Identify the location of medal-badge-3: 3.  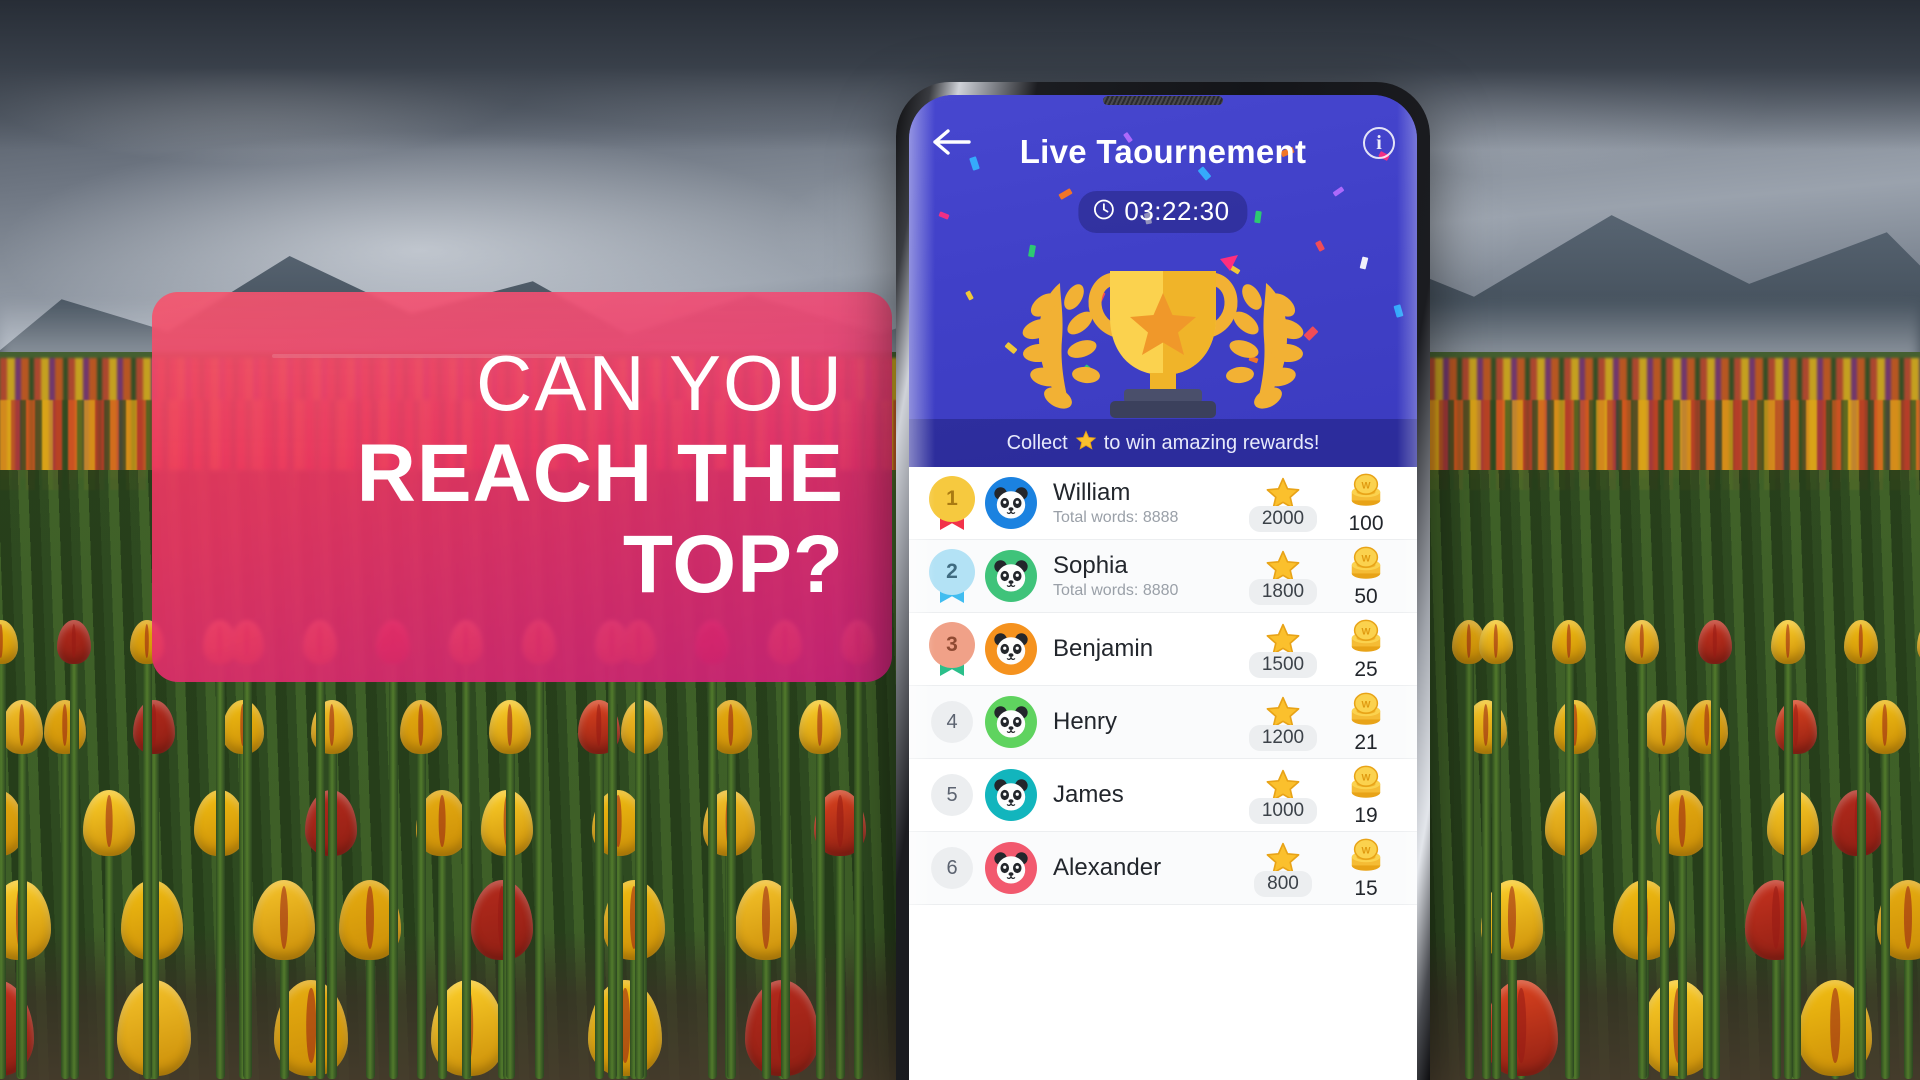
(952, 649).